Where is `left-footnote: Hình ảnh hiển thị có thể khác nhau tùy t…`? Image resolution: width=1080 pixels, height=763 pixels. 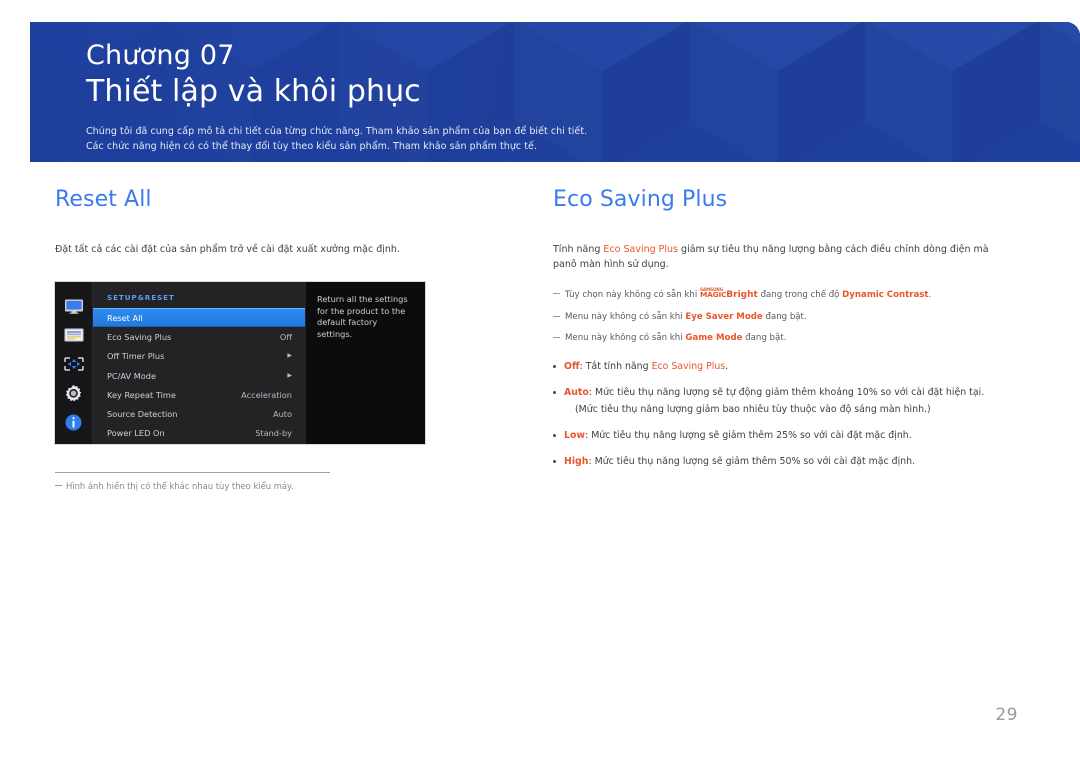 left-footnote: Hình ảnh hiển thị có thể khác nhau tùy t… is located at coordinates (275, 486).